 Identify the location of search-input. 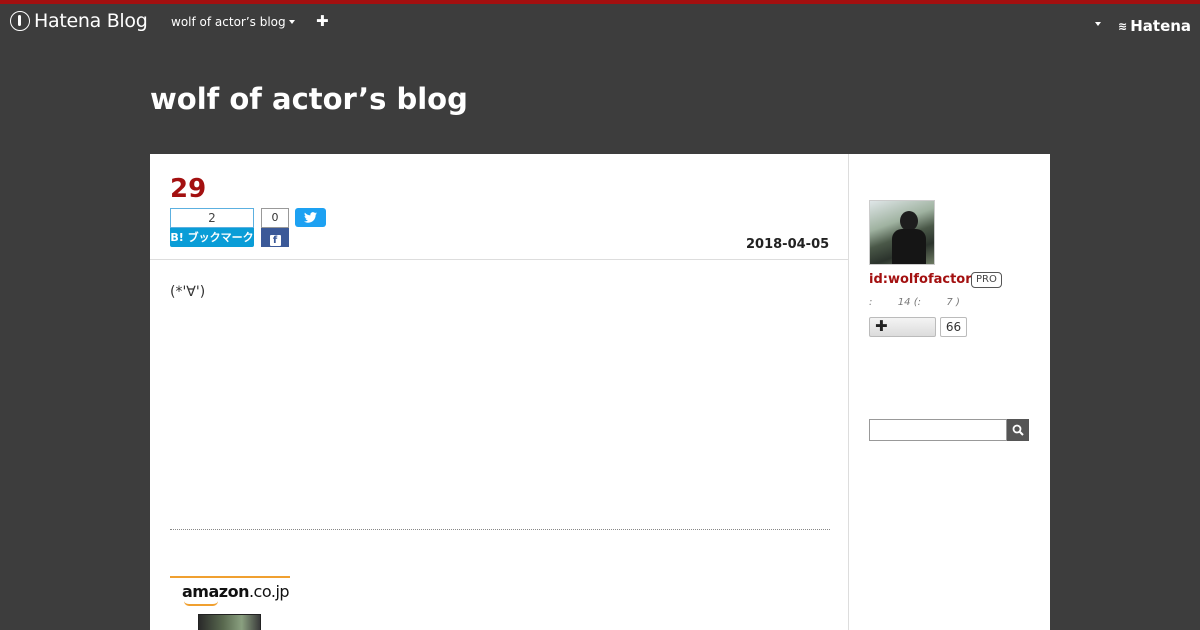
(938, 430).